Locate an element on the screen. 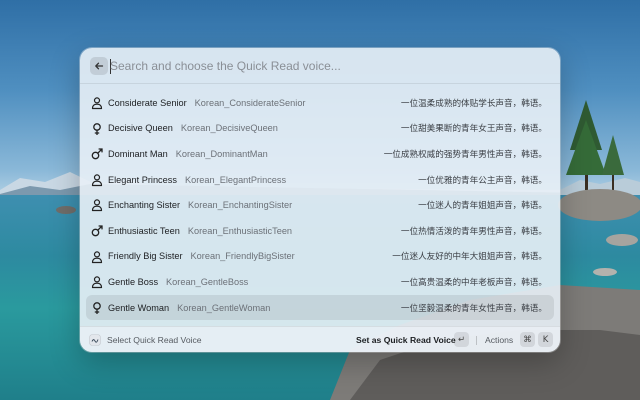  voice-name-group: Gentle Woman Korean_GentleWoman is located at coordinates (189, 308).